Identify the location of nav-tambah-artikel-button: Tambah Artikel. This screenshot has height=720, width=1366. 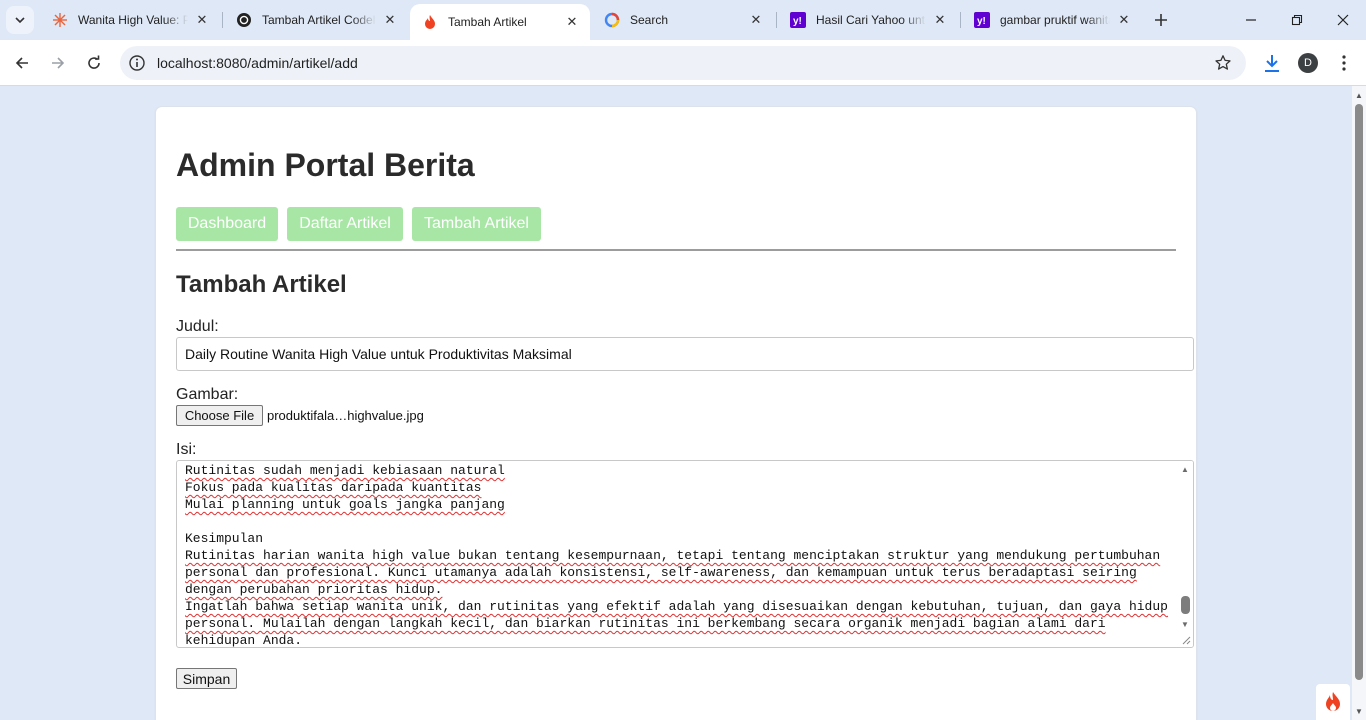
(476, 224).